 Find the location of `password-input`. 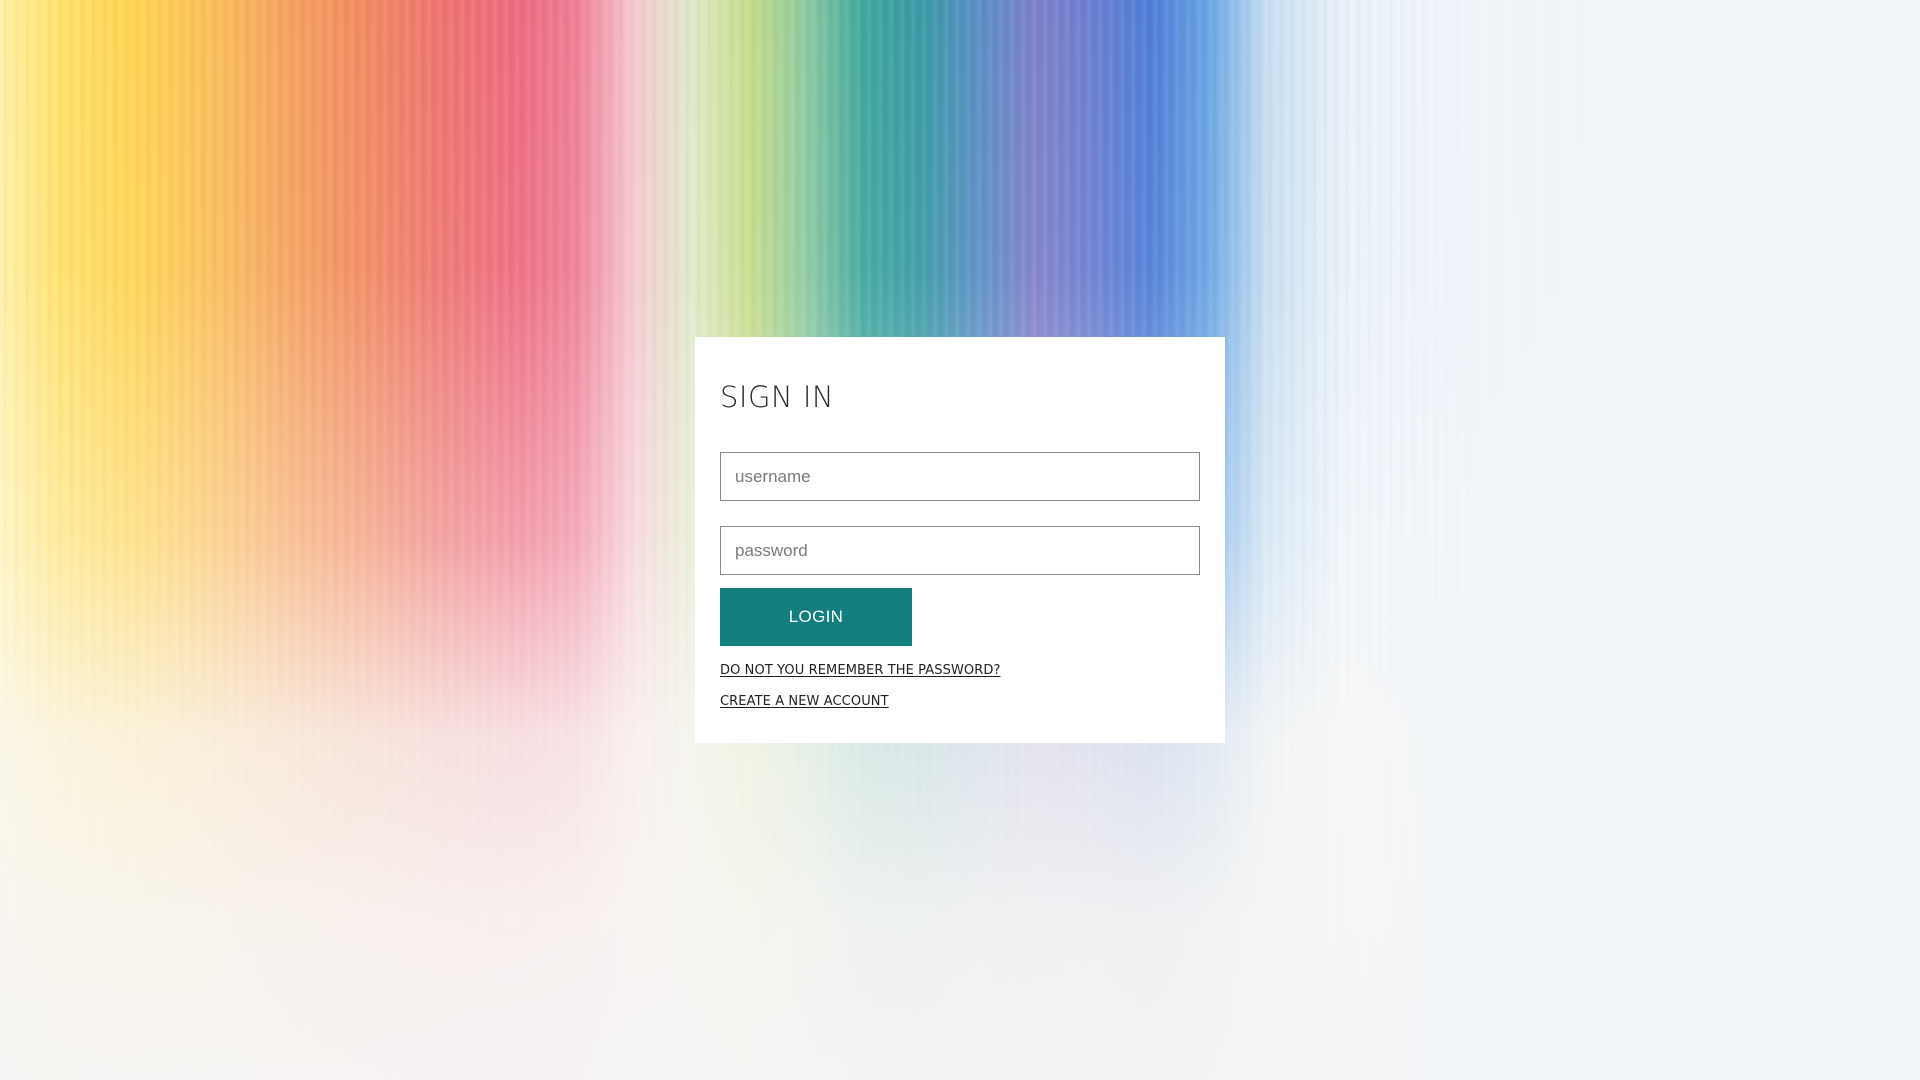

password-input is located at coordinates (960, 550).